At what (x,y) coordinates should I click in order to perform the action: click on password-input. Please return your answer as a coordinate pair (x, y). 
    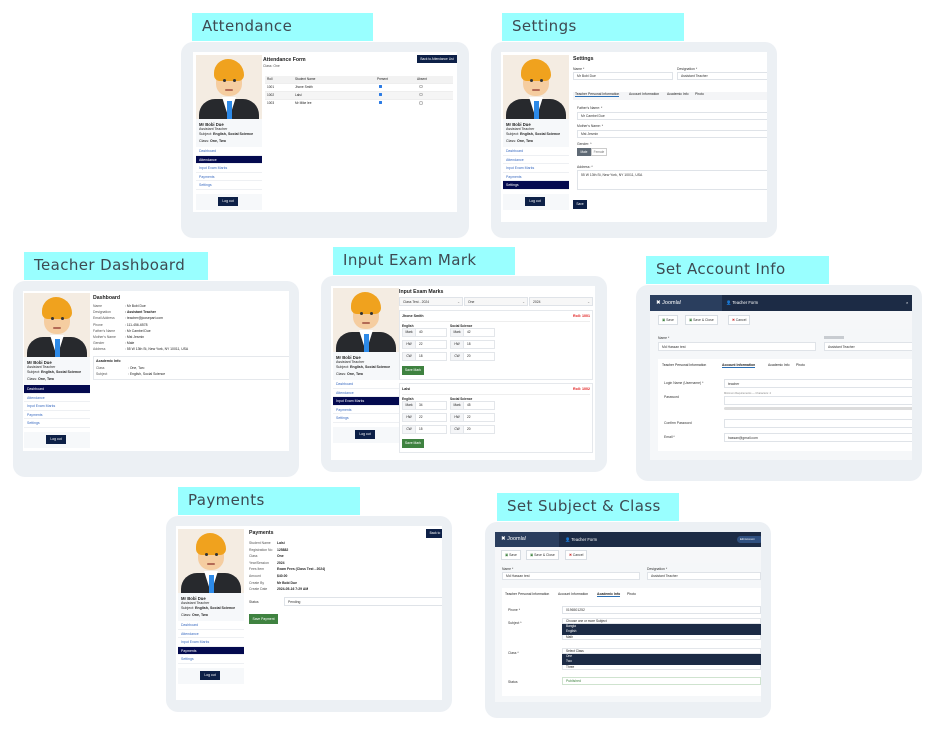
    Looking at the image, I should click on (818, 400).